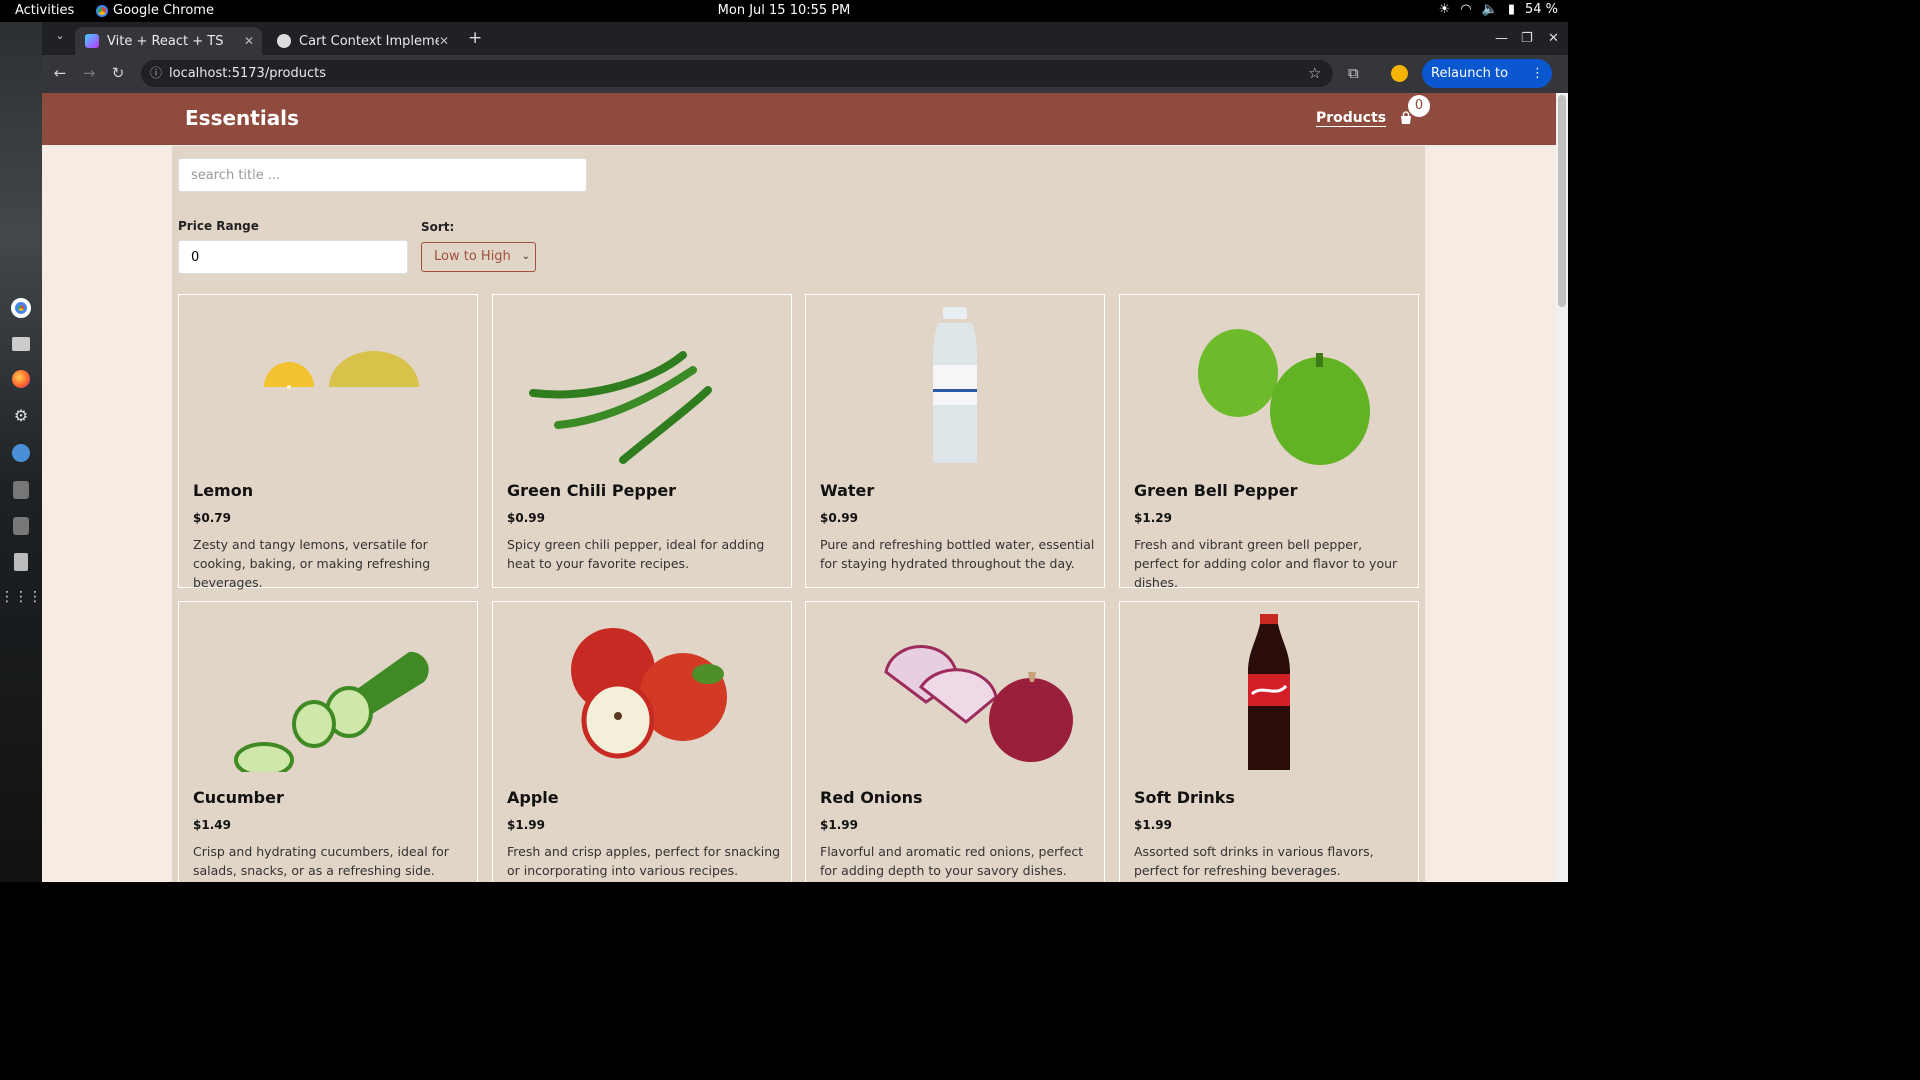 Image resolution: width=1920 pixels, height=1080 pixels. I want to click on tab-search-icon: ⌄, so click(60, 35).